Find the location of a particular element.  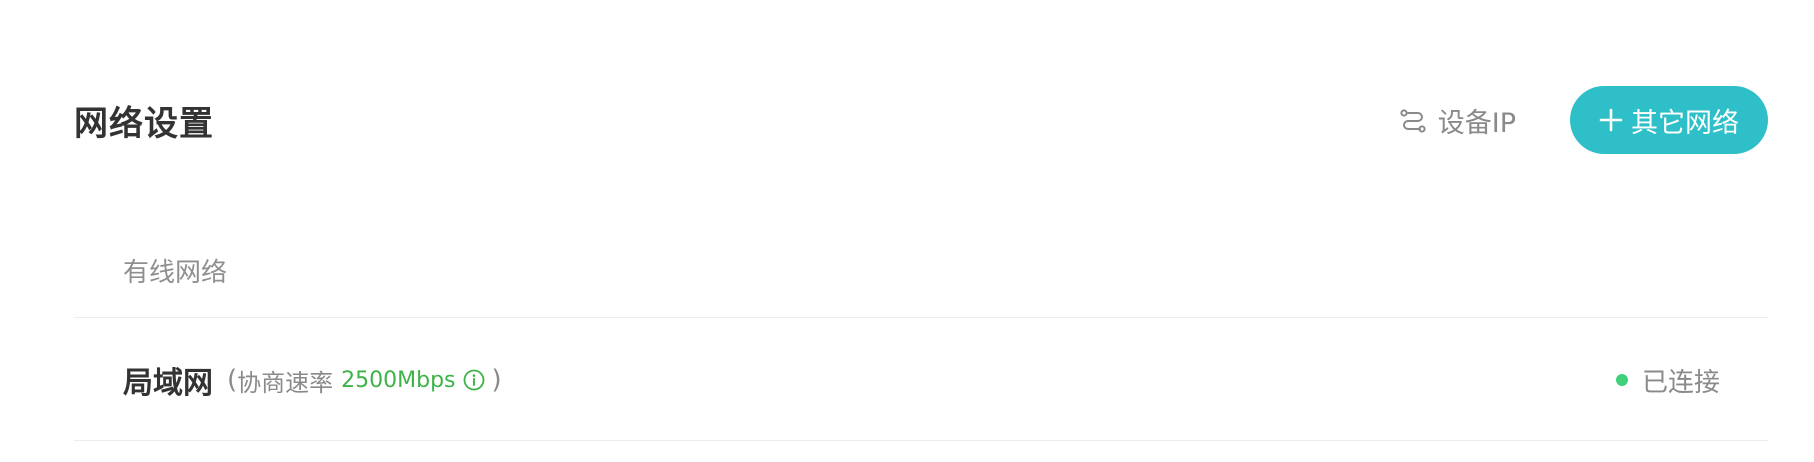

wired-network-section-label: 有线网络 is located at coordinates (175, 273).